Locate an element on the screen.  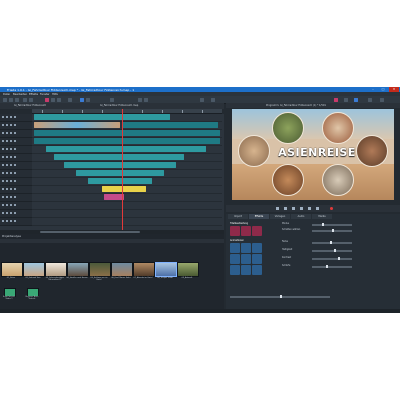
tab-audio: Audio is located at coordinates (301, 216).